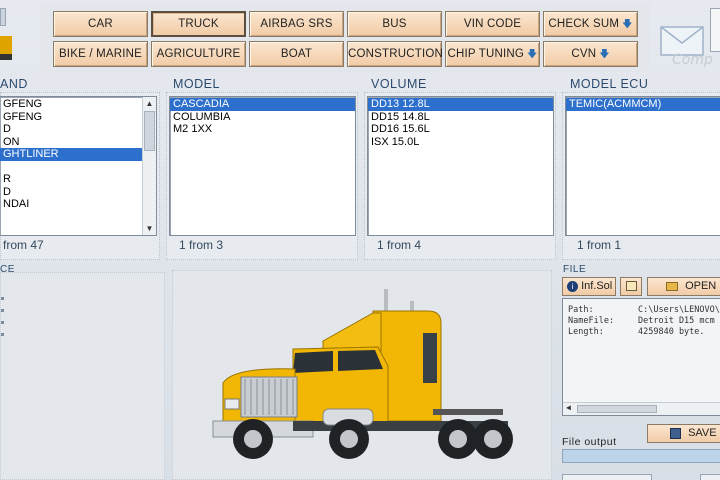  What do you see at coordinates (641, 456) in the screenshot?
I see `file-output-field` at bounding box center [641, 456].